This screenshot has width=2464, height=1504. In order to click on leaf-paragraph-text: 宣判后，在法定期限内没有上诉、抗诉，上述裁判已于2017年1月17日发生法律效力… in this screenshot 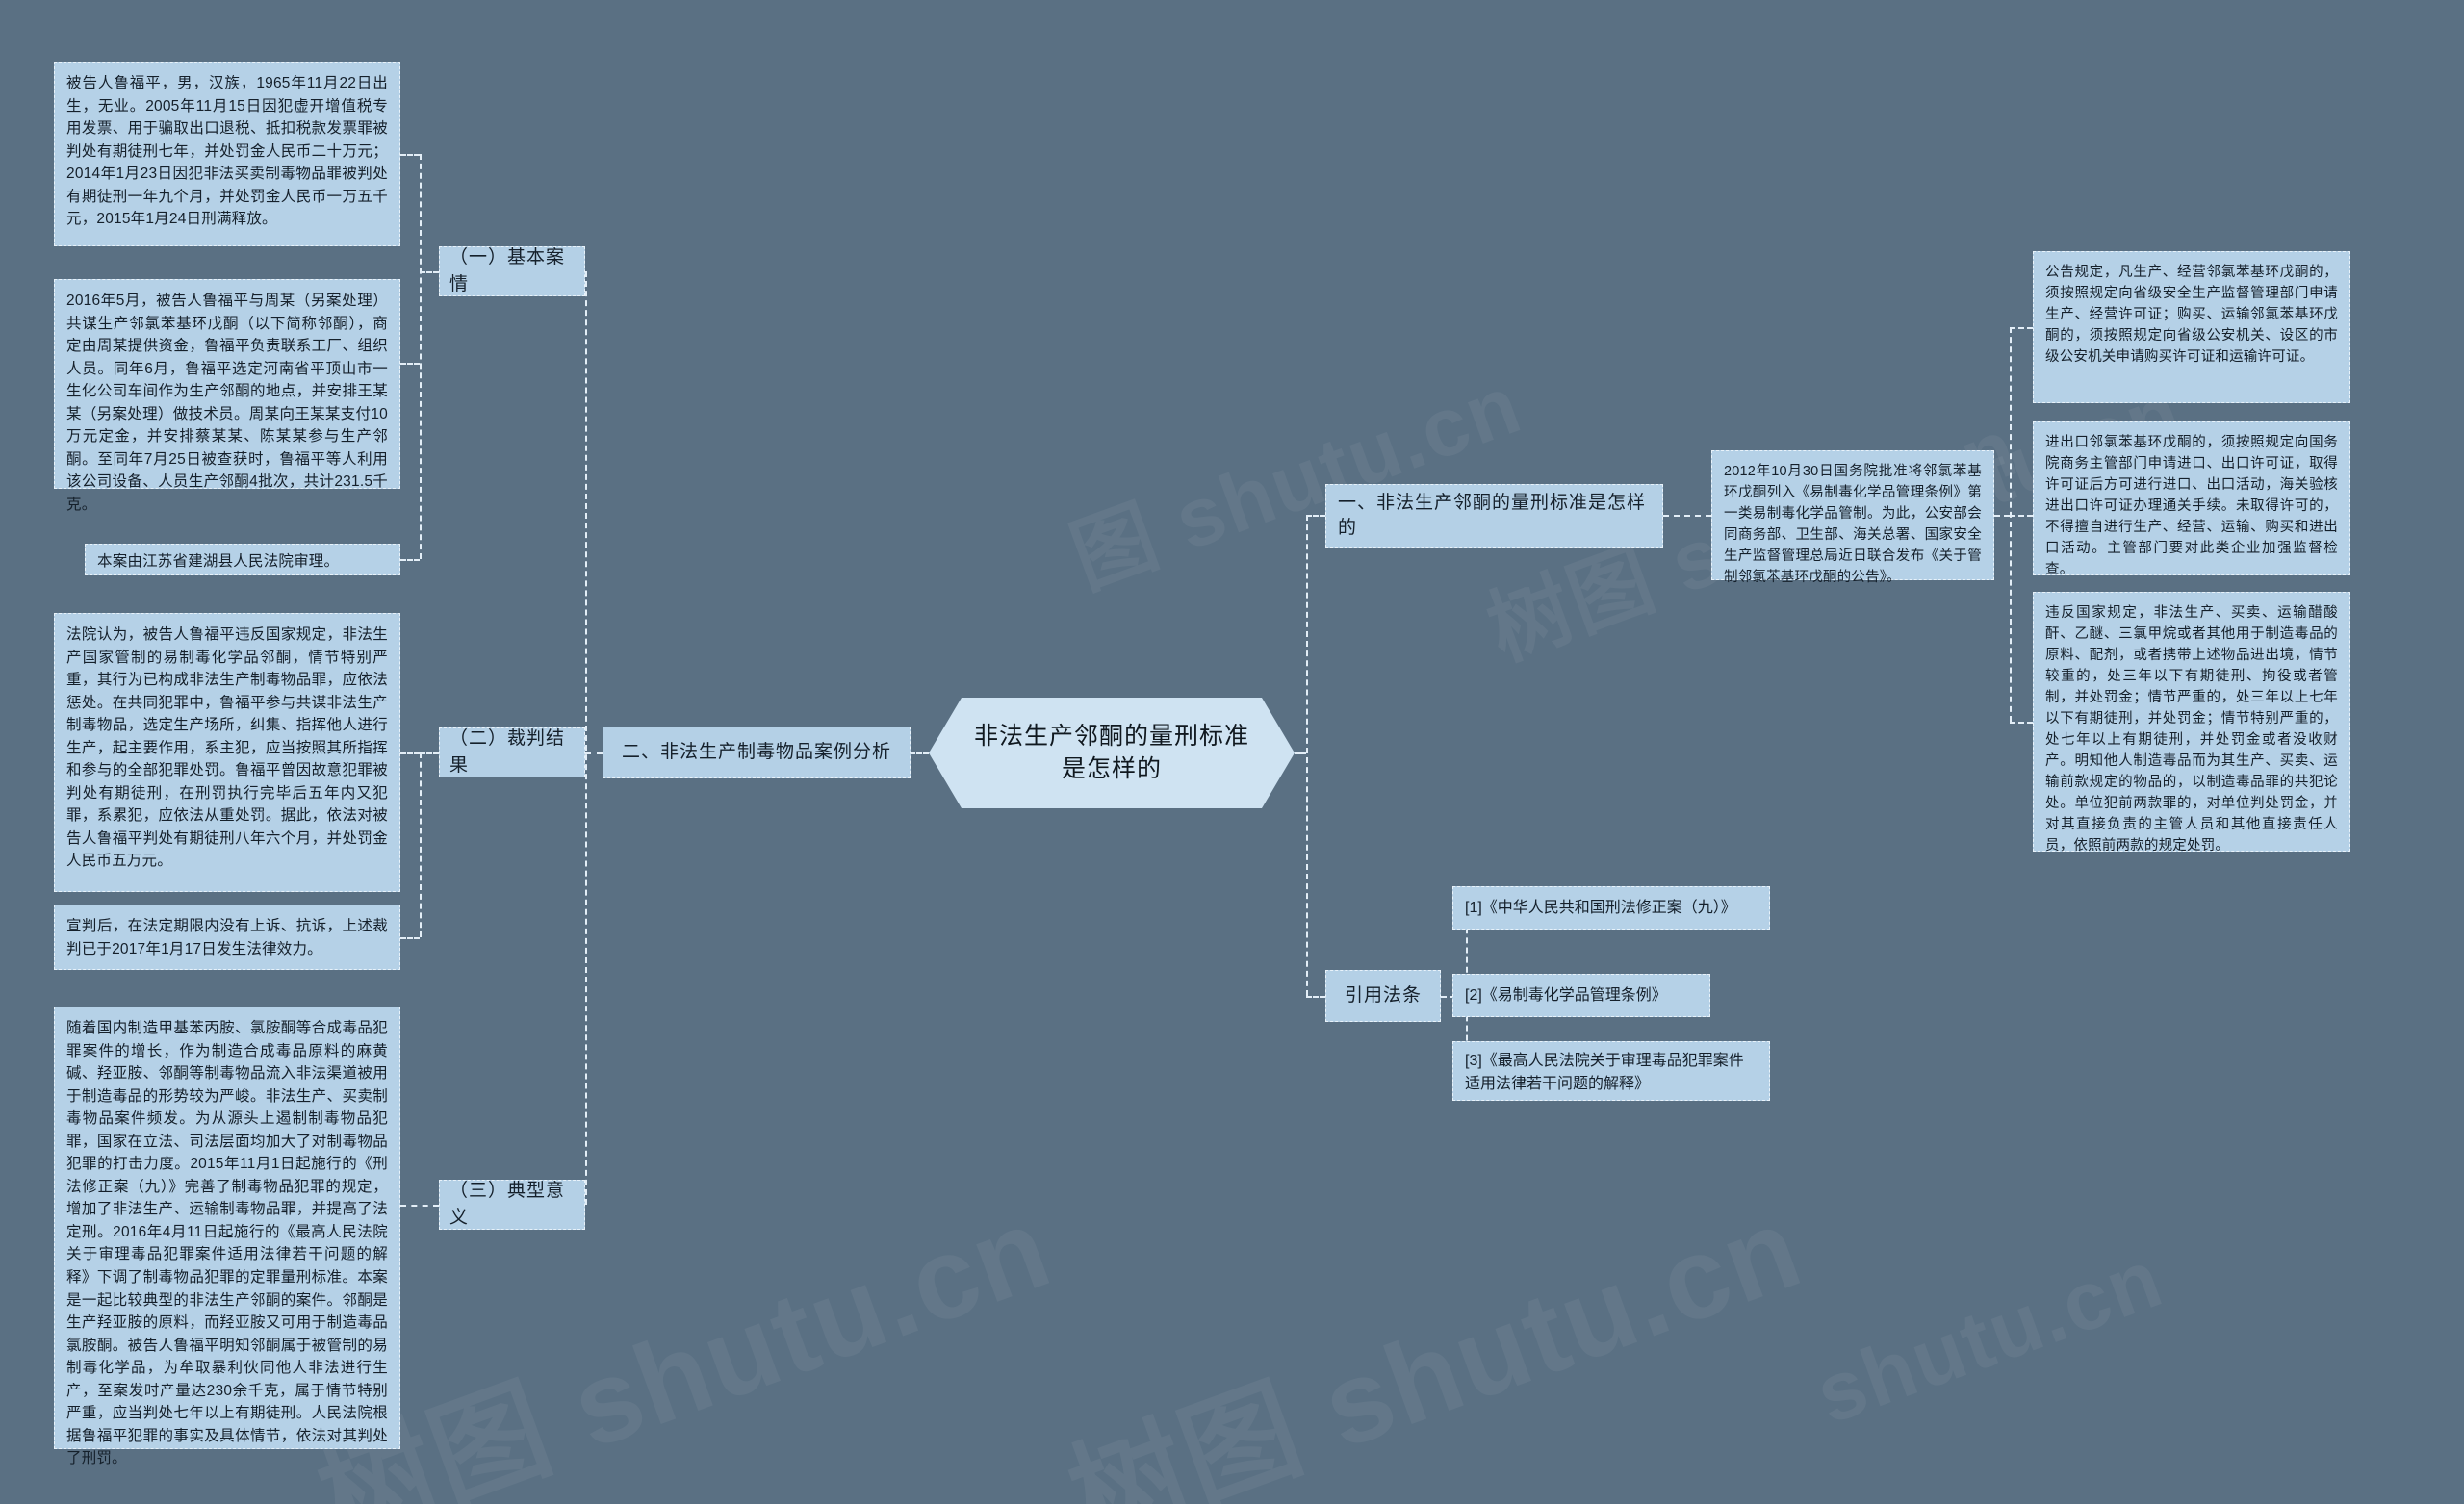, I will do `click(227, 937)`.